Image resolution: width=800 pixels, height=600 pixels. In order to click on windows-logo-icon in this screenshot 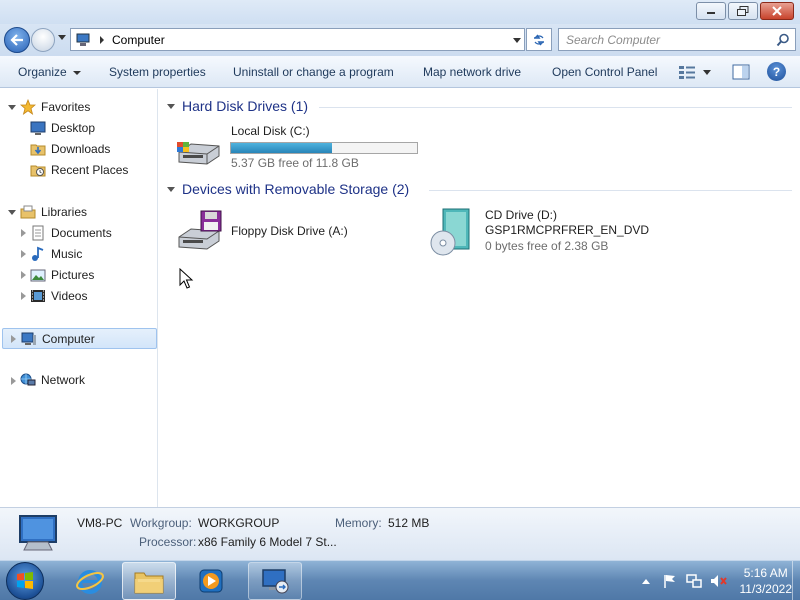, I will do `click(25, 580)`.